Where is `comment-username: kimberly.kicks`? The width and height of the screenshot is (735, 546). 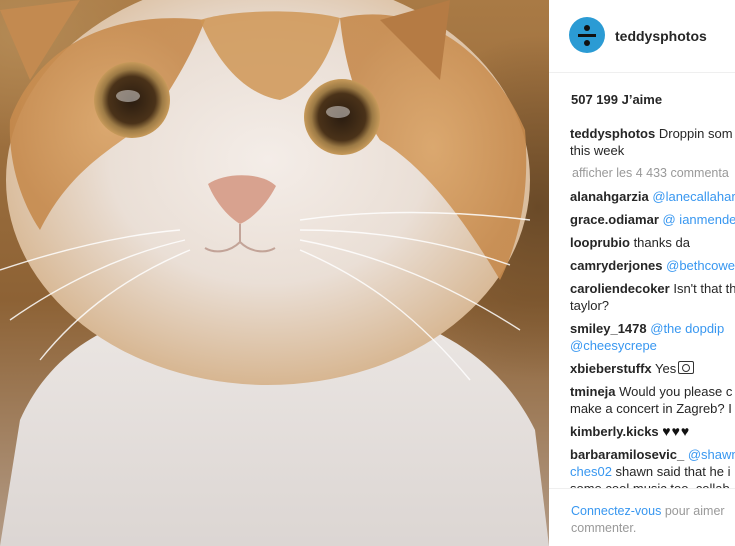 comment-username: kimberly.kicks is located at coordinates (614, 431).